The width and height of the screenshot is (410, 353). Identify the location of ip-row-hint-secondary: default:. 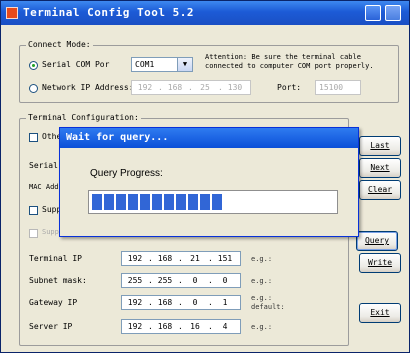
(268, 307).